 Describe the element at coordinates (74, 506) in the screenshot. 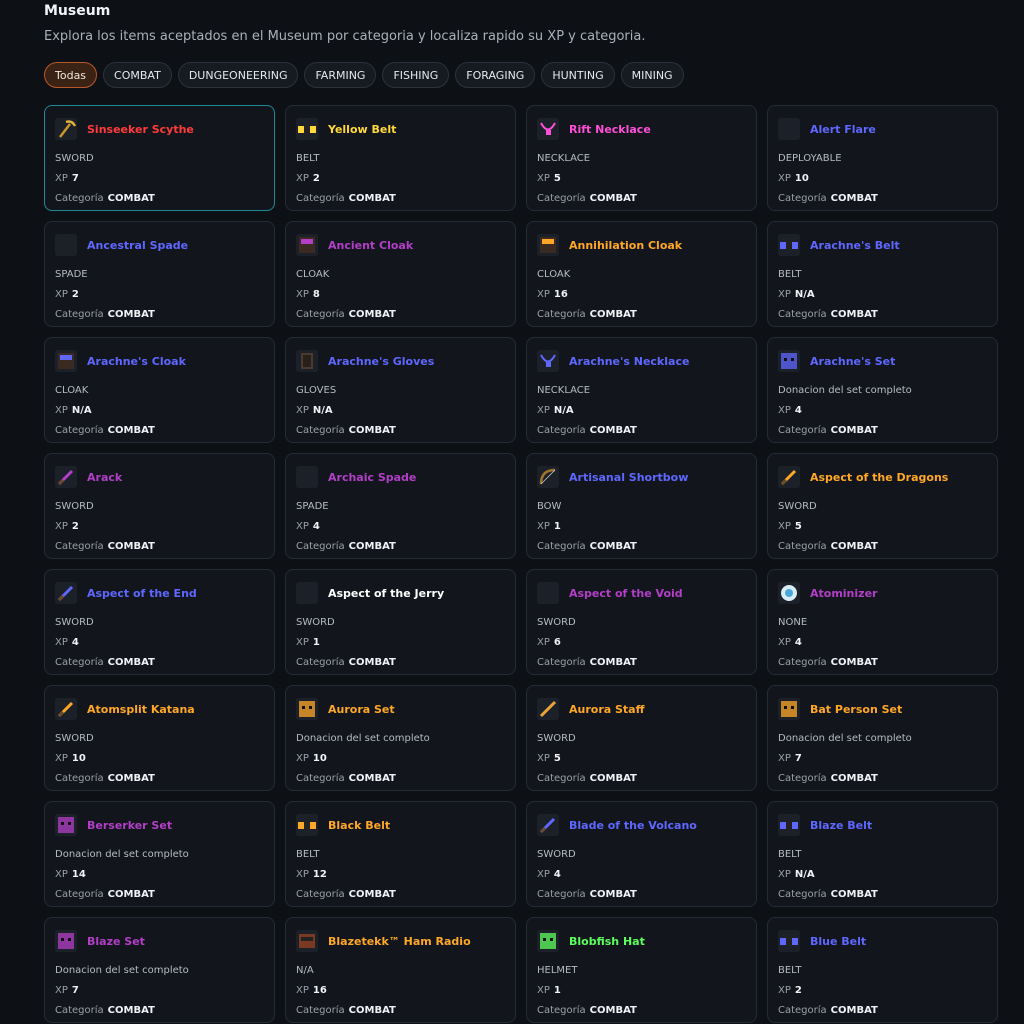

I see `item-type: SWORD` at that location.